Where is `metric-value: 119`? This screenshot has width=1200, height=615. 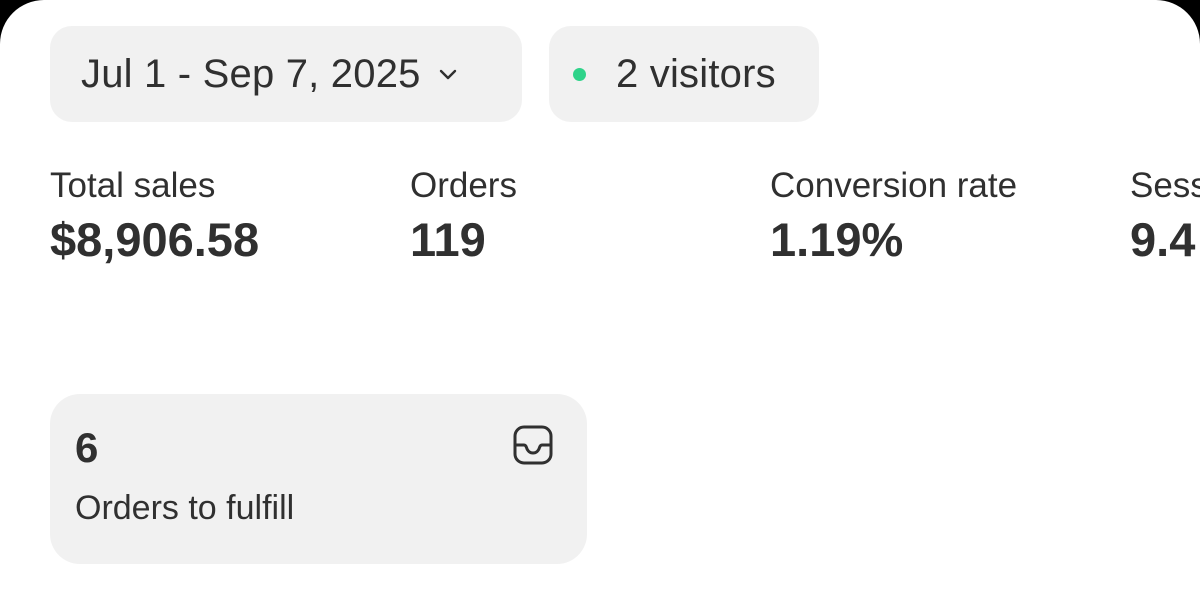
metric-value: 119 is located at coordinates (448, 239).